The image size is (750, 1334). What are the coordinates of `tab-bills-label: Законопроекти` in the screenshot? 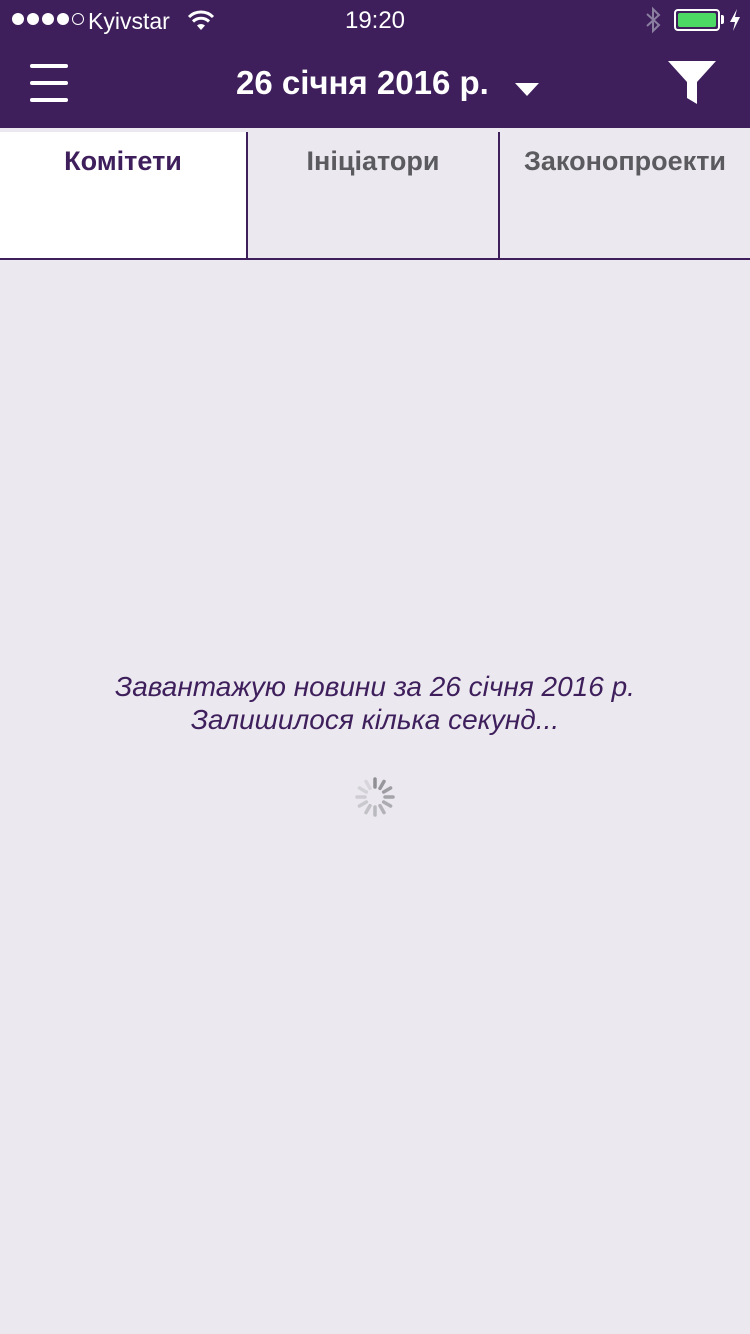 It's located at (625, 161).